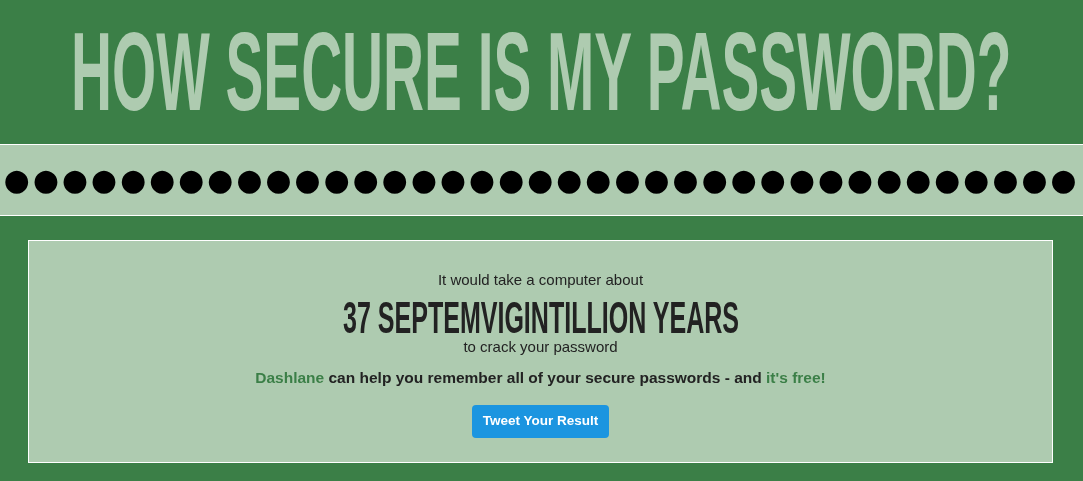 This screenshot has width=1083, height=481. Describe the element at coordinates (290, 377) in the screenshot. I see `promo-link: Dashlane` at that location.